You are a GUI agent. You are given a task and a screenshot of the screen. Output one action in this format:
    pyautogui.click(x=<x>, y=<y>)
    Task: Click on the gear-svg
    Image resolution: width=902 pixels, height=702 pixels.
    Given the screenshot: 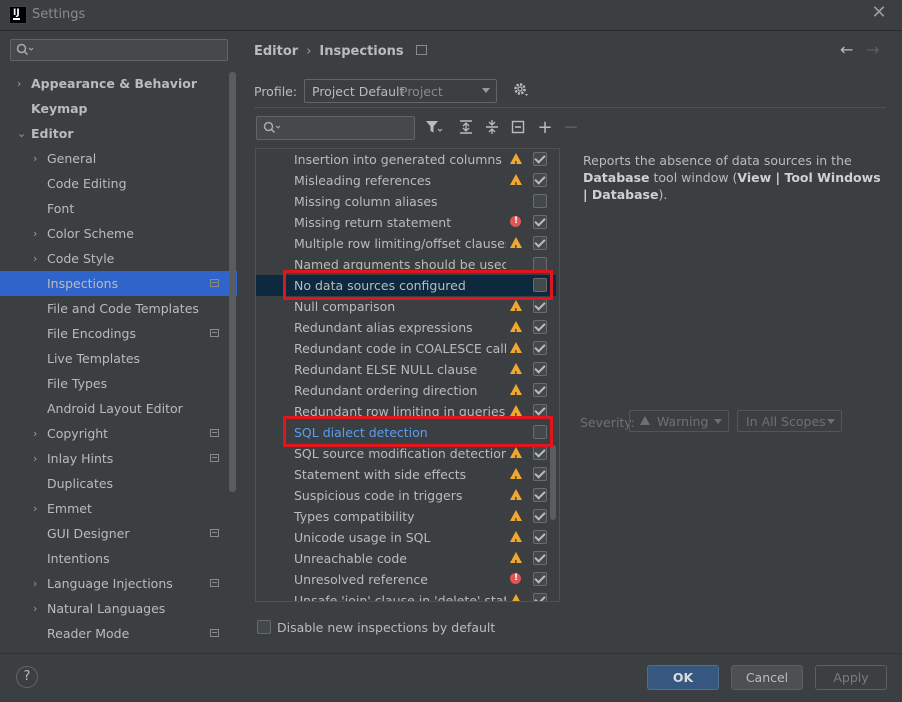 What is the action you would take?
    pyautogui.click(x=521, y=89)
    